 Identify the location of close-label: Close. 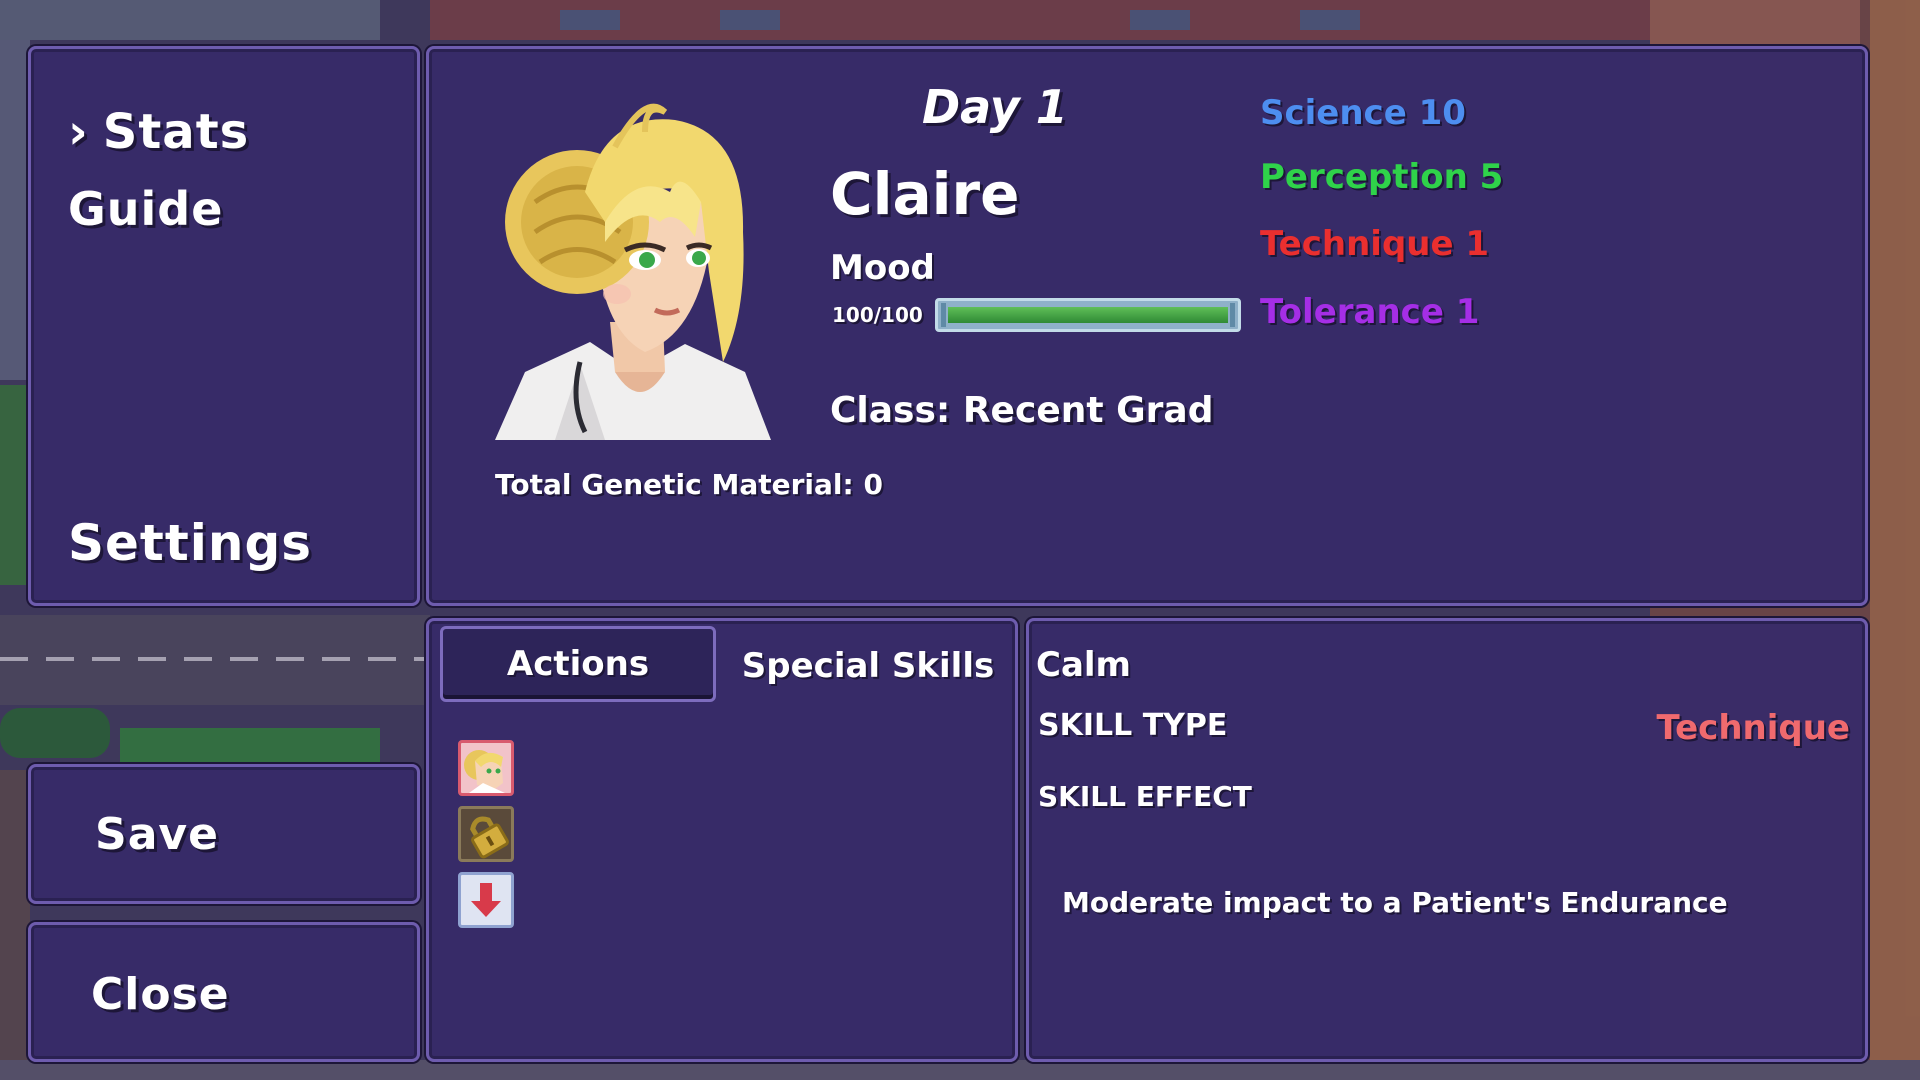
(160, 994).